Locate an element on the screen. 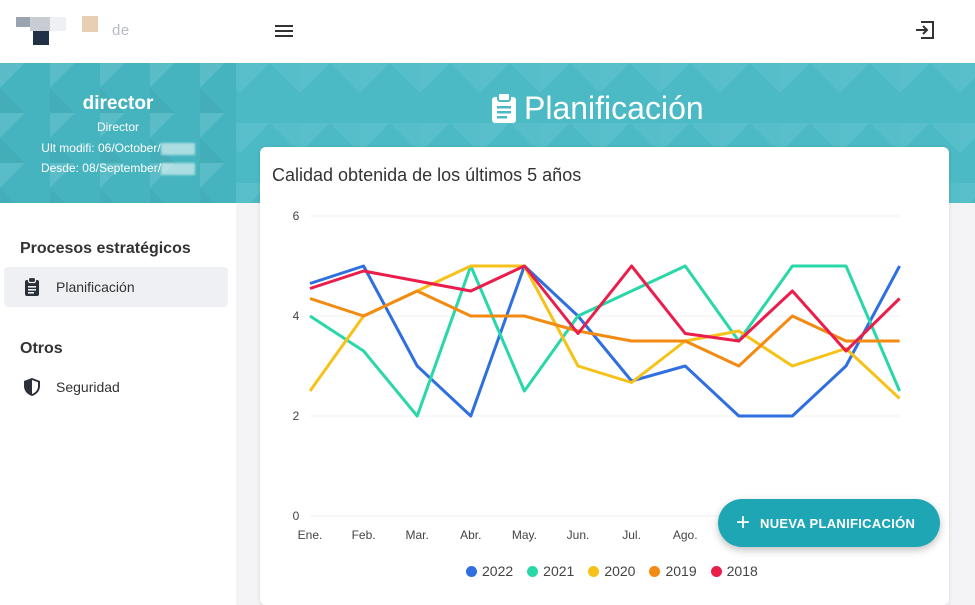 The image size is (975, 605). sidebar-item-planificacion: Planificación is located at coordinates (116, 287).